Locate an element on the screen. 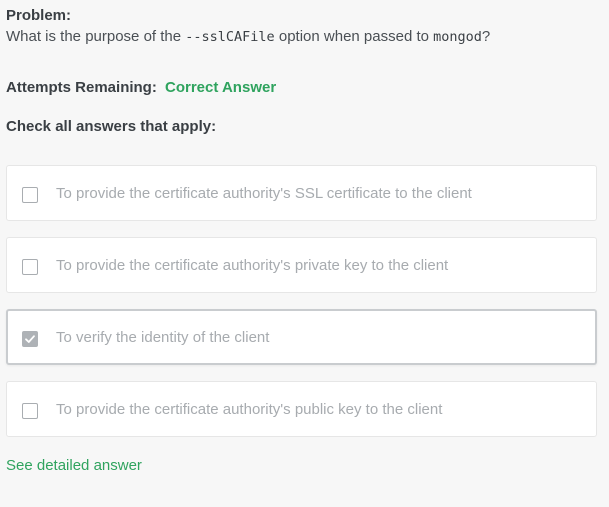  answer-option-selected: To verify the identity of the client is located at coordinates (301, 337).